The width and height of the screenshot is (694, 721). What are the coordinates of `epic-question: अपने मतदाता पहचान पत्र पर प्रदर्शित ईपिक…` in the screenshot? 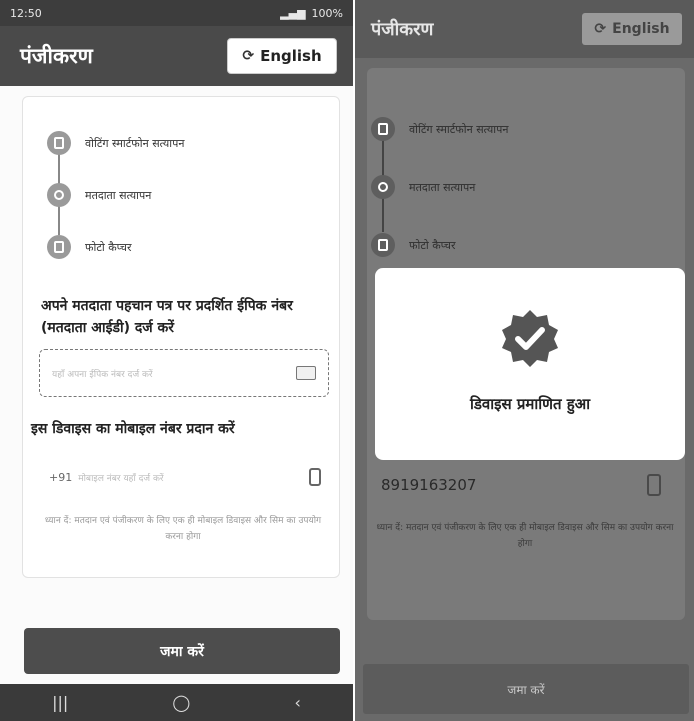 It's located at (167, 317).